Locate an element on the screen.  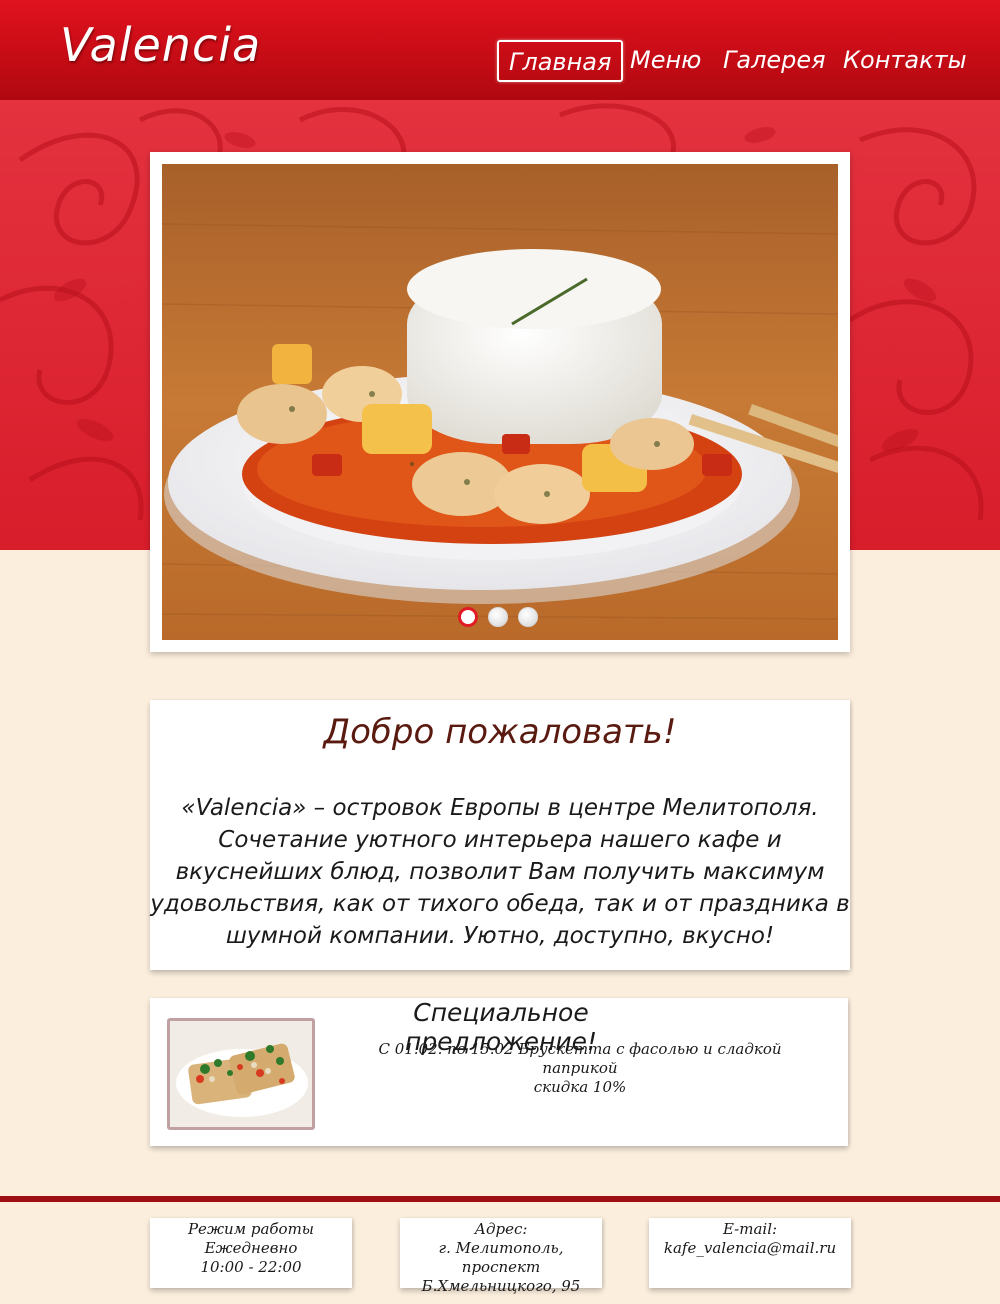
address-line-1: г. Мелитополь, проспект is located at coordinates (501, 1257).